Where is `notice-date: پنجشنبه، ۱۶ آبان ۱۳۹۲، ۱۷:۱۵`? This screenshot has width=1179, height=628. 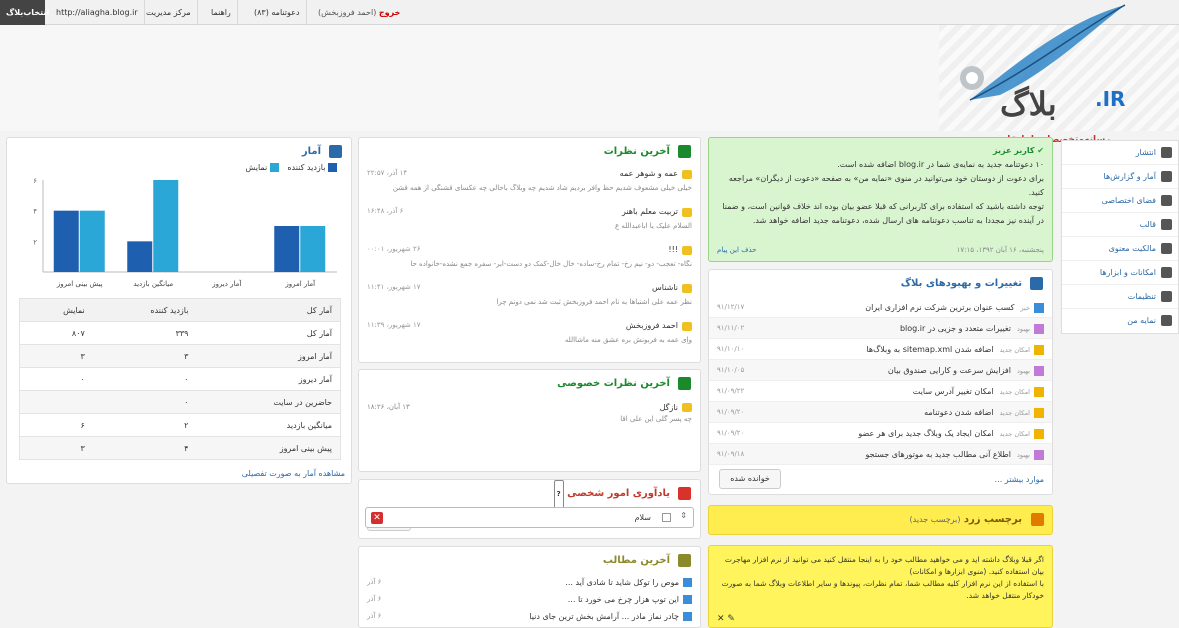
notice-date: پنجشنبه، ۱۶ آبان ۱۳۹۲، ۱۷:۱۵ is located at coordinates (1000, 250).